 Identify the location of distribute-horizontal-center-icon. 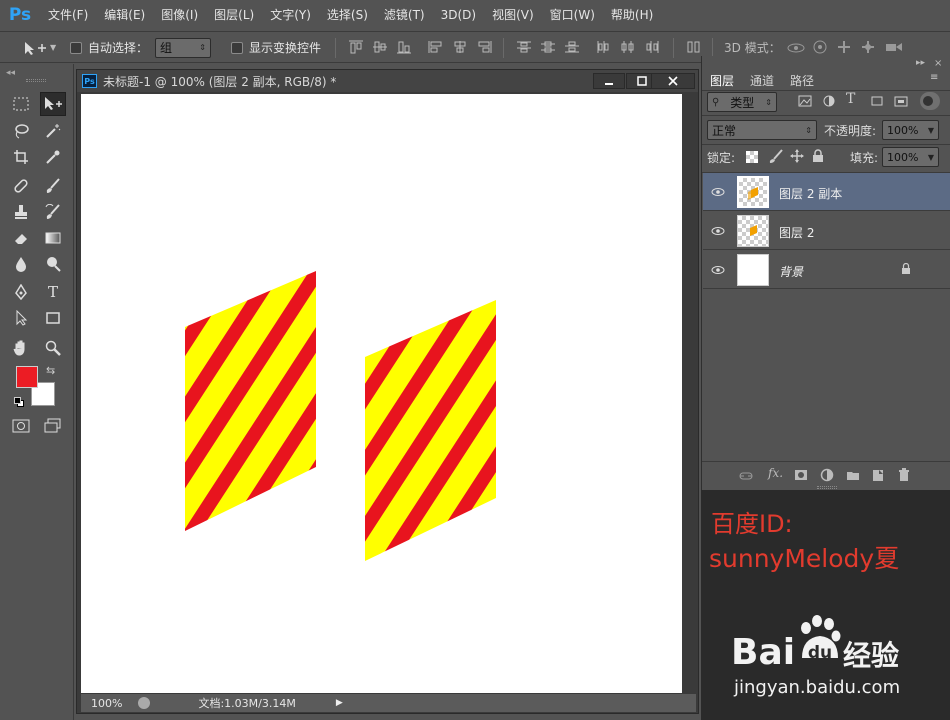
(628, 47).